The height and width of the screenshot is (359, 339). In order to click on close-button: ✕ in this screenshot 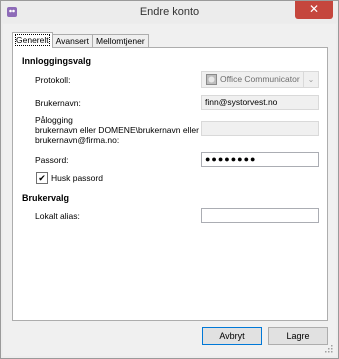, I will do `click(314, 10)`.